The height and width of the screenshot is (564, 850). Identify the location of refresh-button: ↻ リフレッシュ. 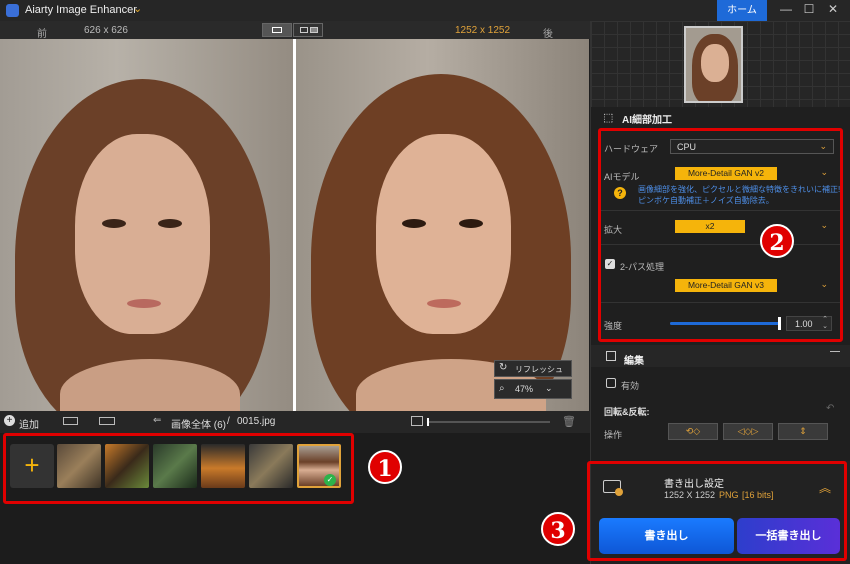
(533, 368).